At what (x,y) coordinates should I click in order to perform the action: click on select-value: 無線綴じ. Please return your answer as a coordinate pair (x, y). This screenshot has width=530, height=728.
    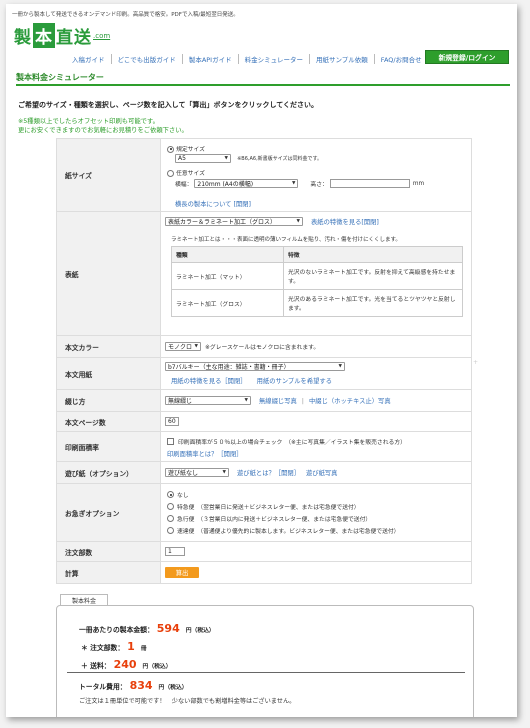
    Looking at the image, I should click on (180, 401).